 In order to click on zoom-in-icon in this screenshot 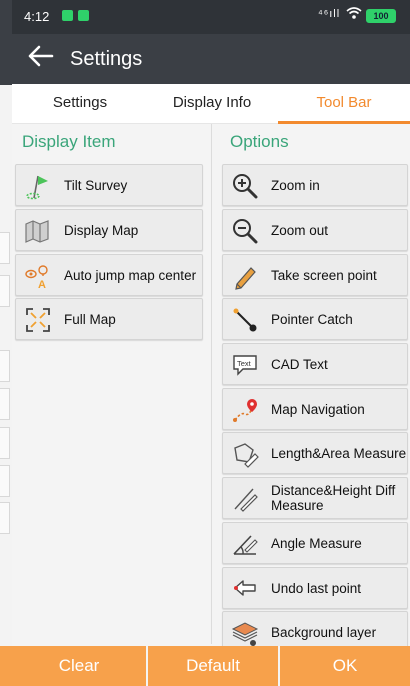, I will do `click(245, 186)`.